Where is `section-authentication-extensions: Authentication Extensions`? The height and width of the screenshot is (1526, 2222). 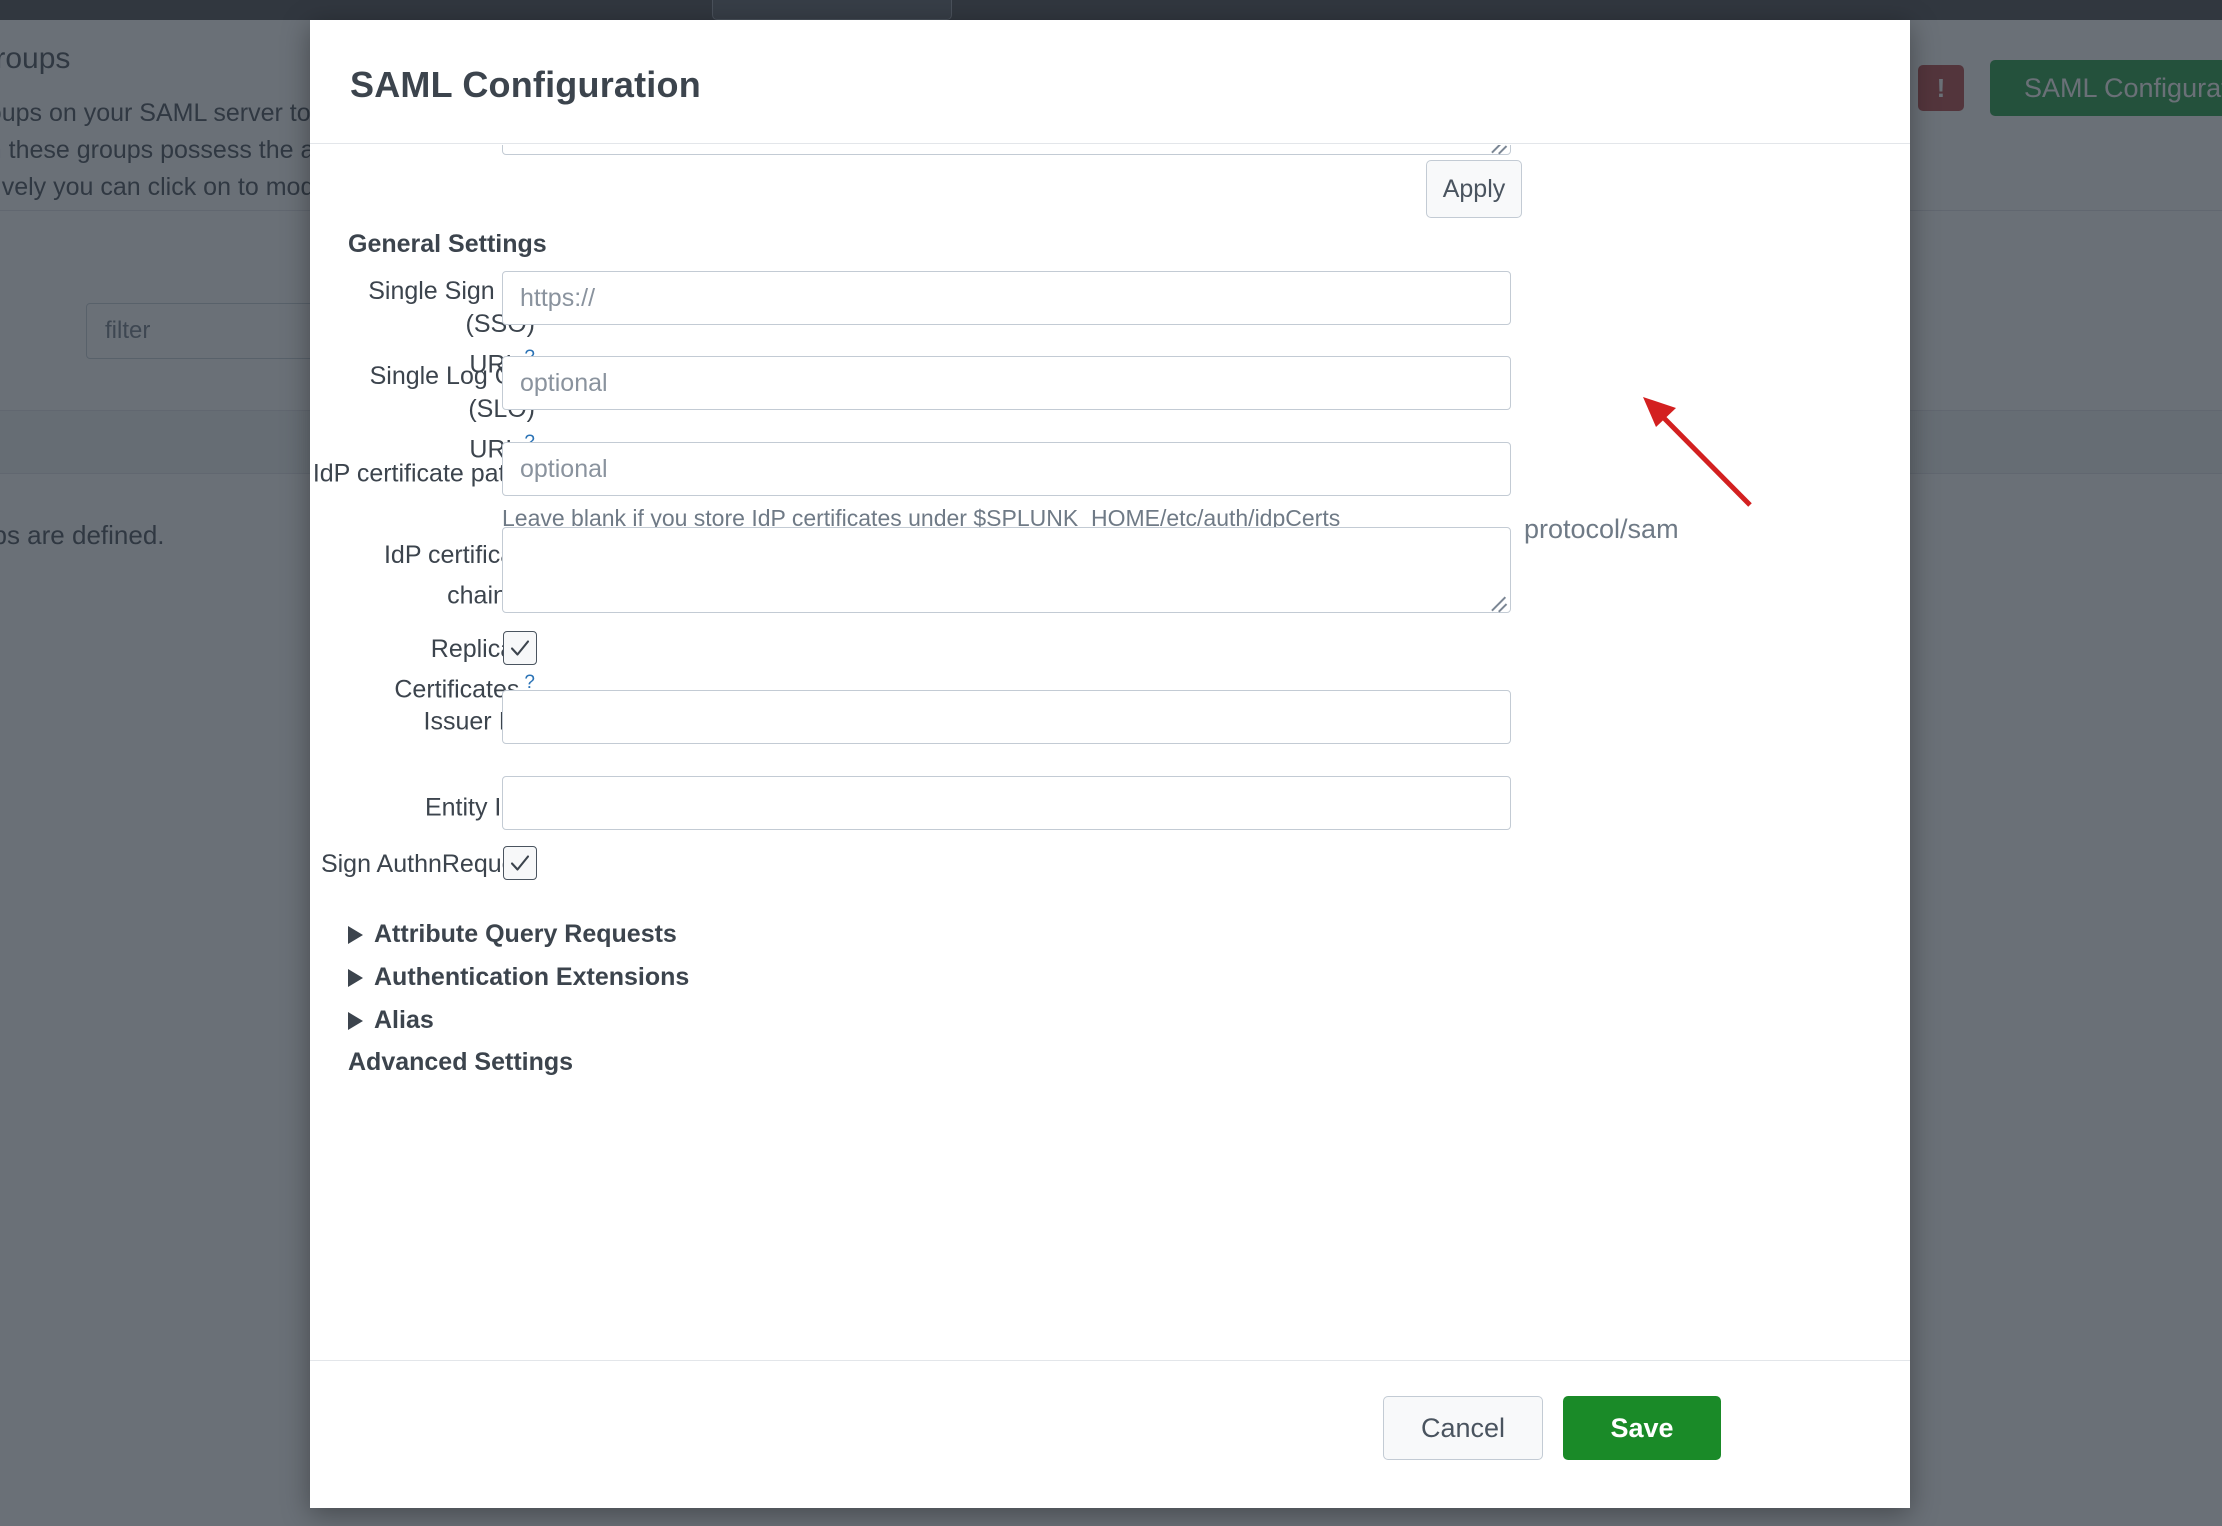 section-authentication-extensions: Authentication Extensions is located at coordinates (518, 977).